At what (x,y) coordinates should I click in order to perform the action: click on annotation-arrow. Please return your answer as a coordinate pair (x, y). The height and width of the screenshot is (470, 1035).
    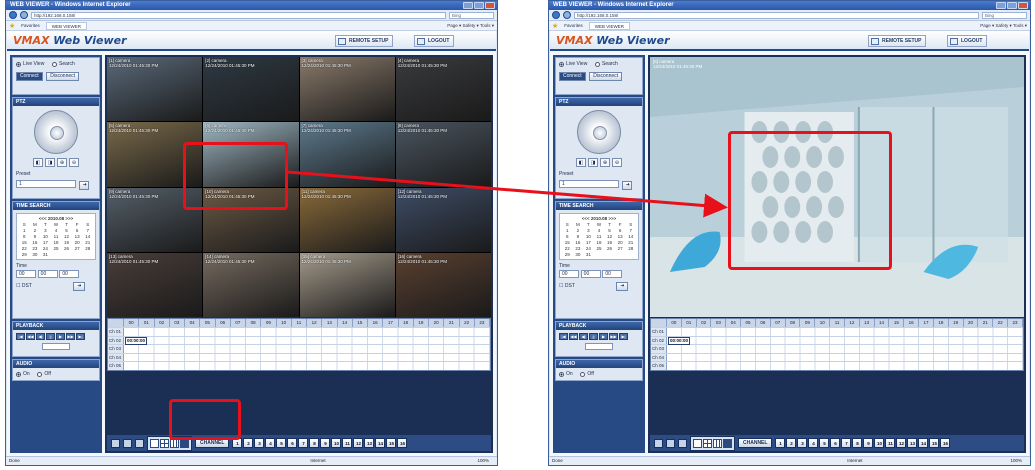
    Looking at the image, I should click on (507, 194).